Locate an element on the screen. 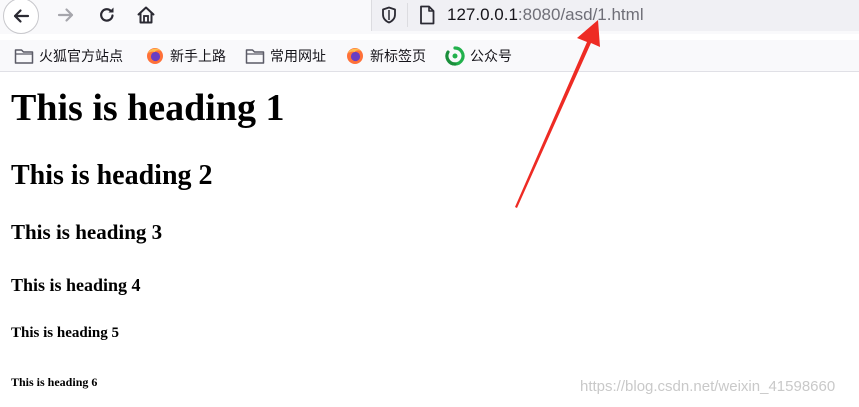  bookmarks-toolbar: 火狐官方站点 新手上路 常用网址 新标签页 公众号 is located at coordinates (429, 56).